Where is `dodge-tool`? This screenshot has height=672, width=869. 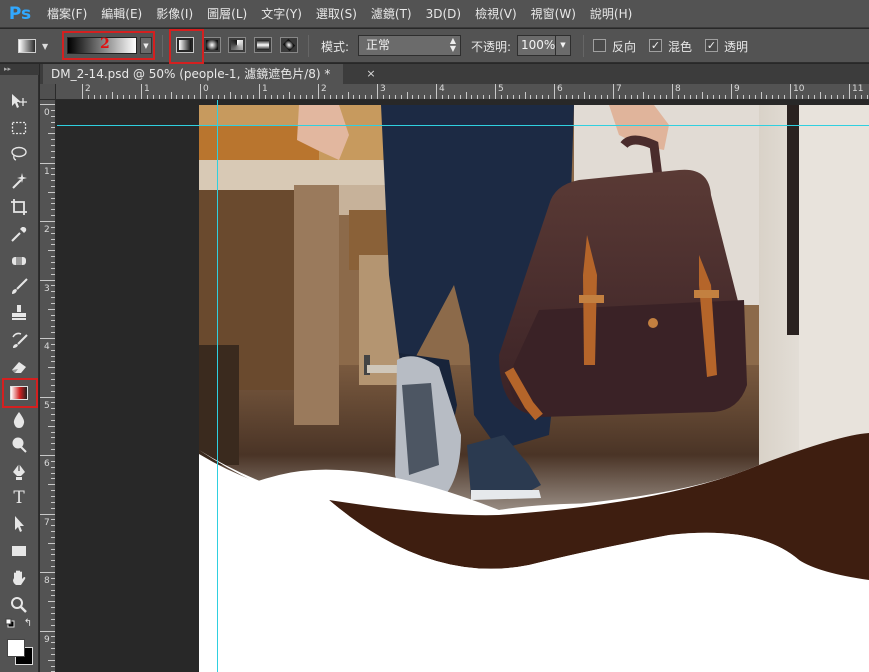 dodge-tool is located at coordinates (19, 445).